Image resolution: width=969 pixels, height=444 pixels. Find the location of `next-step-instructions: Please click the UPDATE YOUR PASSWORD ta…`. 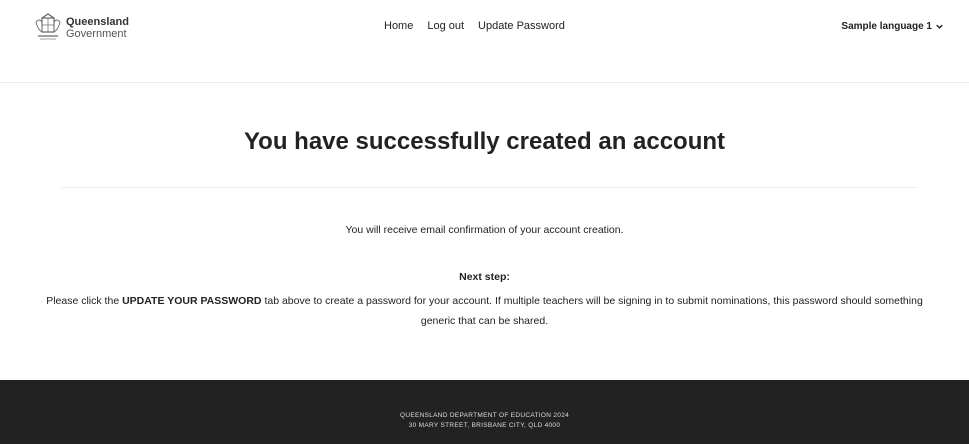

next-step-instructions: Please click the UPDATE YOUR PASSWORD ta… is located at coordinates (484, 311).